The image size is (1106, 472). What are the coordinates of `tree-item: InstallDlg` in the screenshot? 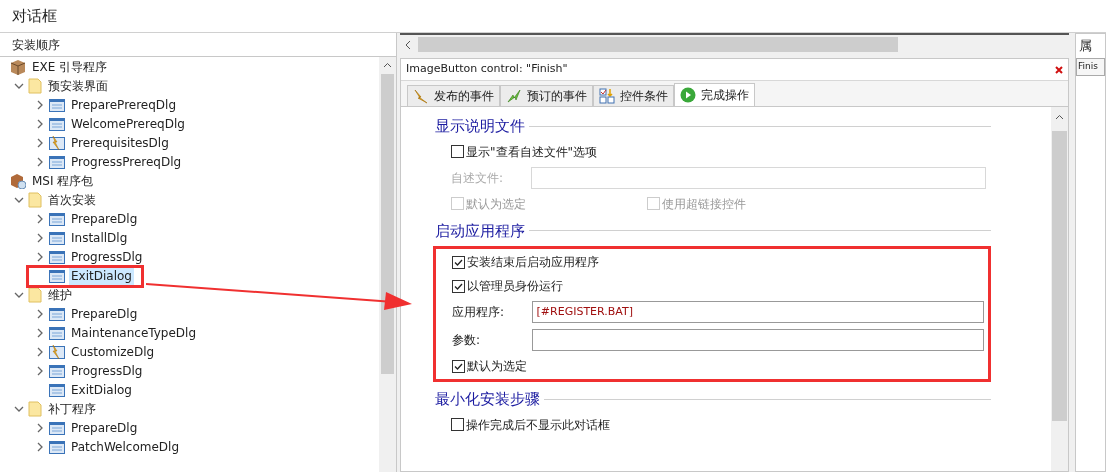 It's located at (99, 237).